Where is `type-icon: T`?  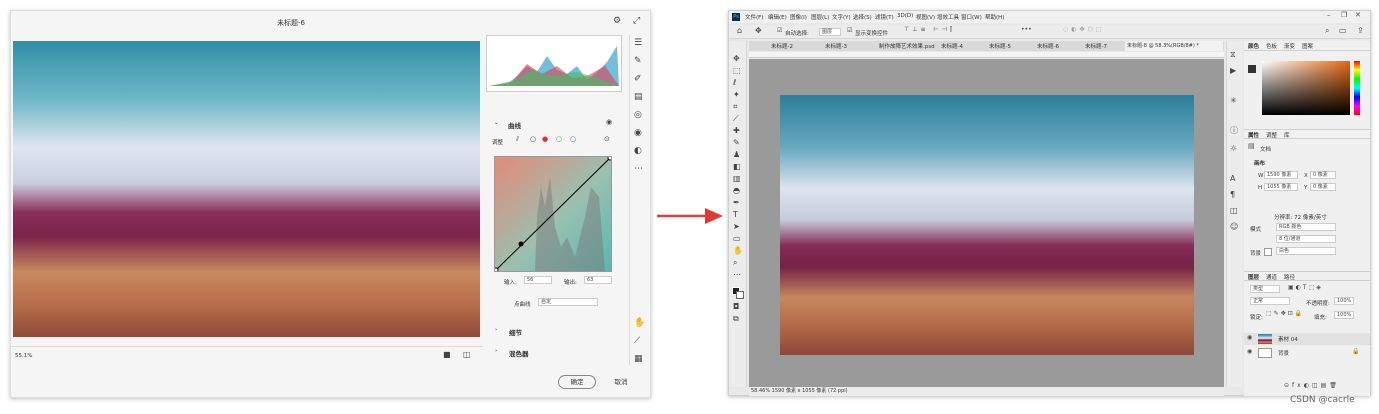
type-icon: T is located at coordinates (735, 215).